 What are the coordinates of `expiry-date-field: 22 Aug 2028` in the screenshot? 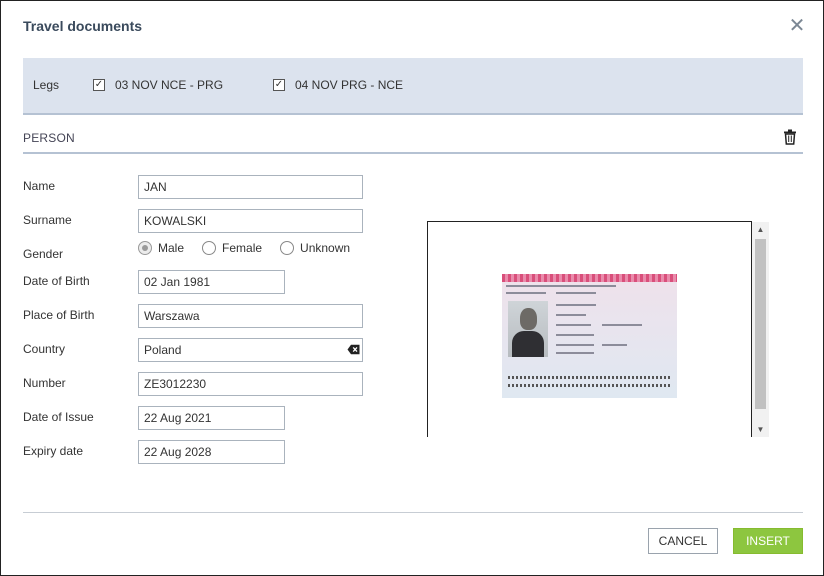 It's located at (211, 452).